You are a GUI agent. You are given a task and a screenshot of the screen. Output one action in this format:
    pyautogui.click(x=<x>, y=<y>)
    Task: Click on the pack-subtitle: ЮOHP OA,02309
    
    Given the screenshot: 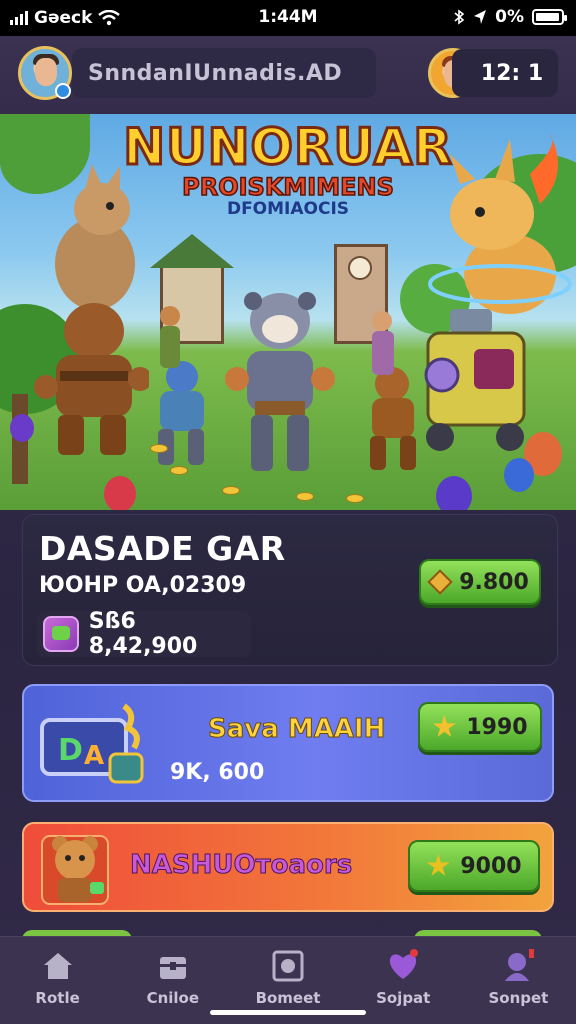 What is the action you would take?
    pyautogui.click(x=143, y=585)
    